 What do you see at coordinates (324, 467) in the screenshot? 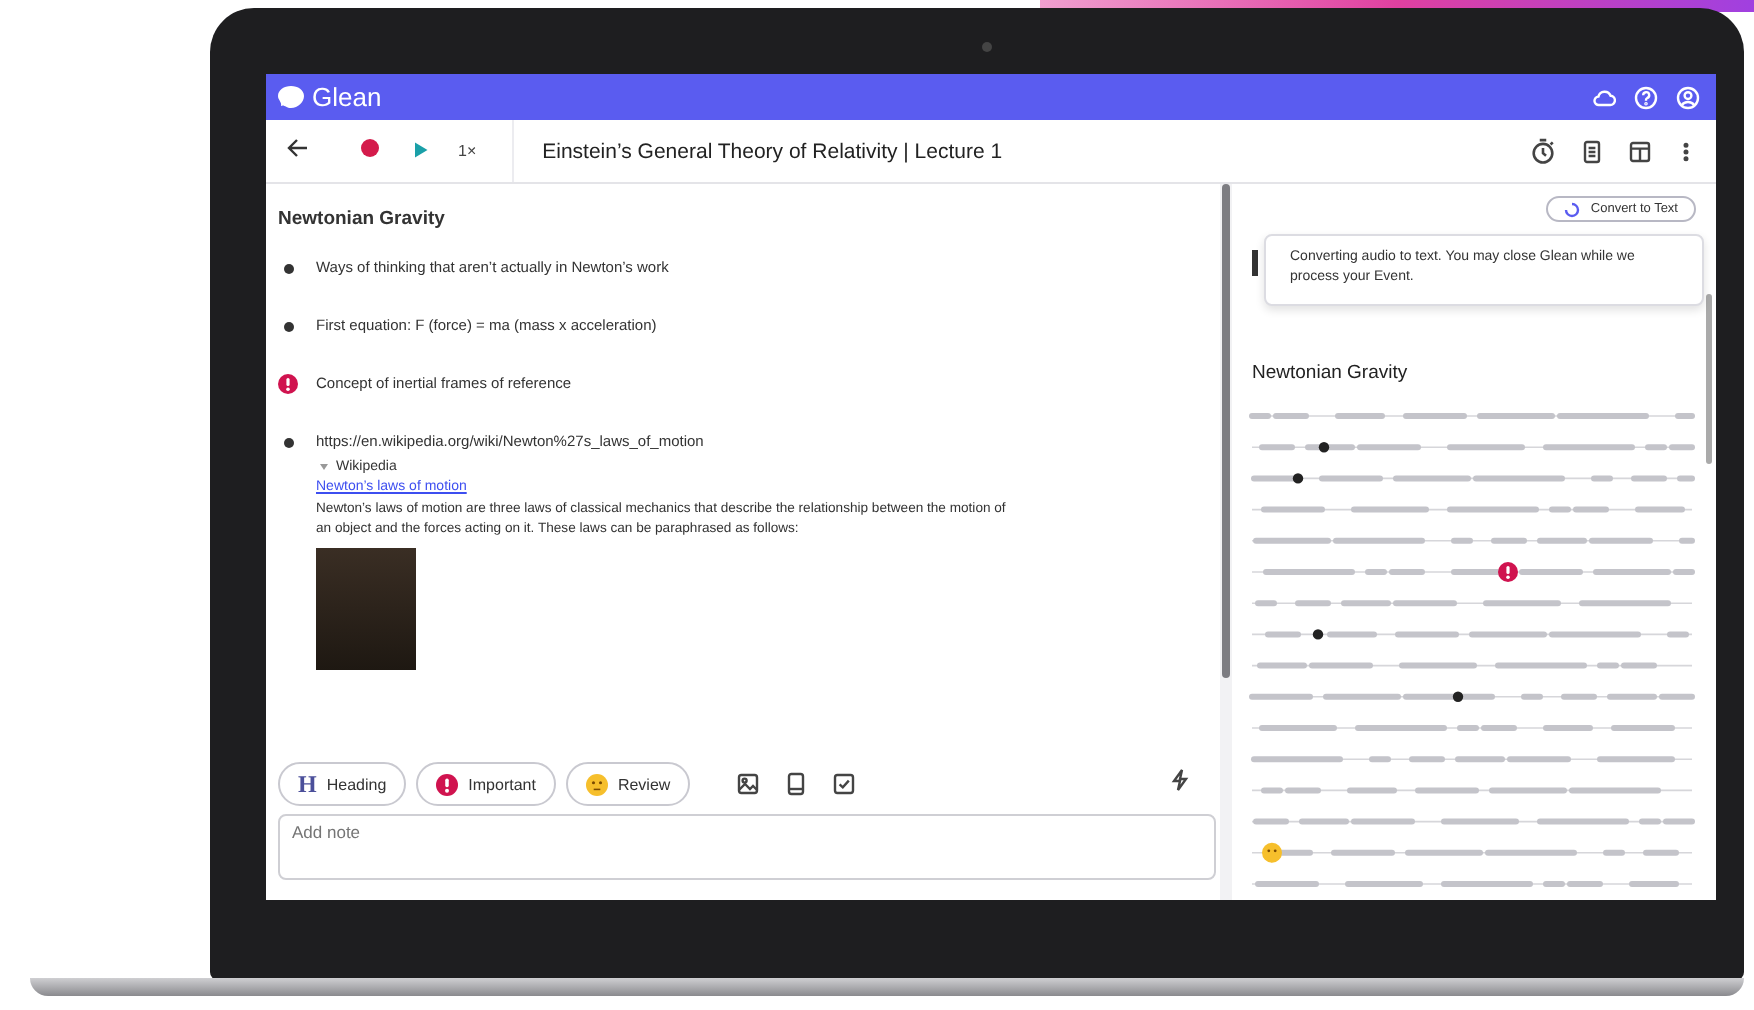
I see `expand-caret-icon` at bounding box center [324, 467].